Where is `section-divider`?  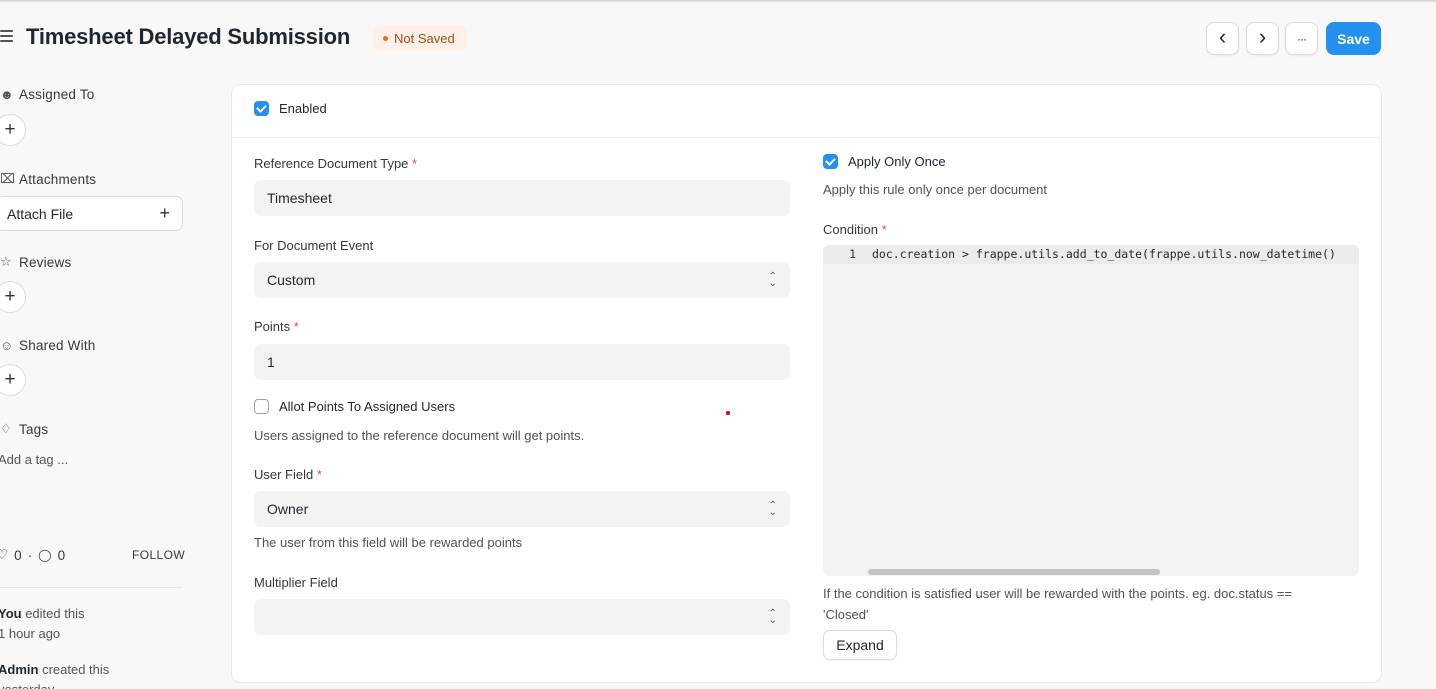 section-divider is located at coordinates (806, 137).